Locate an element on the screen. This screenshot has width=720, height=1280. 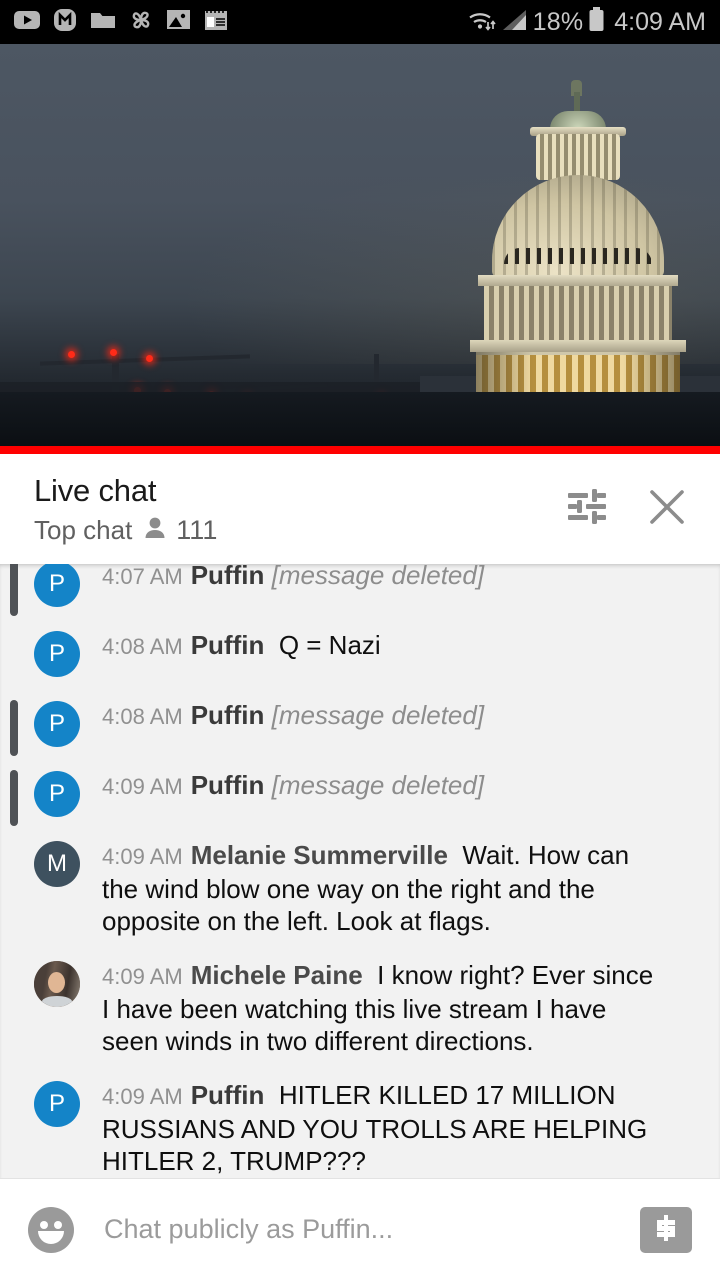
chat-message-row: P 4:08 AM Puffin Q = Nazi is located at coordinates (360, 653).